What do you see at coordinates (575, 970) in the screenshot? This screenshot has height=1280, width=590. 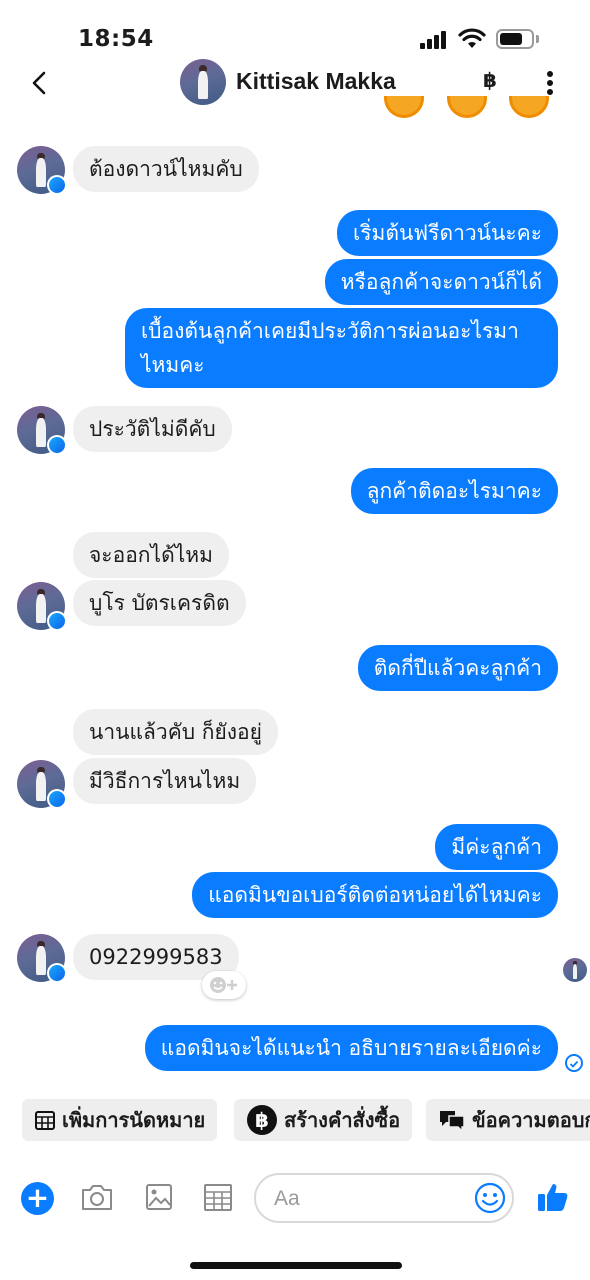 I see `seen-indicator-avatar` at bounding box center [575, 970].